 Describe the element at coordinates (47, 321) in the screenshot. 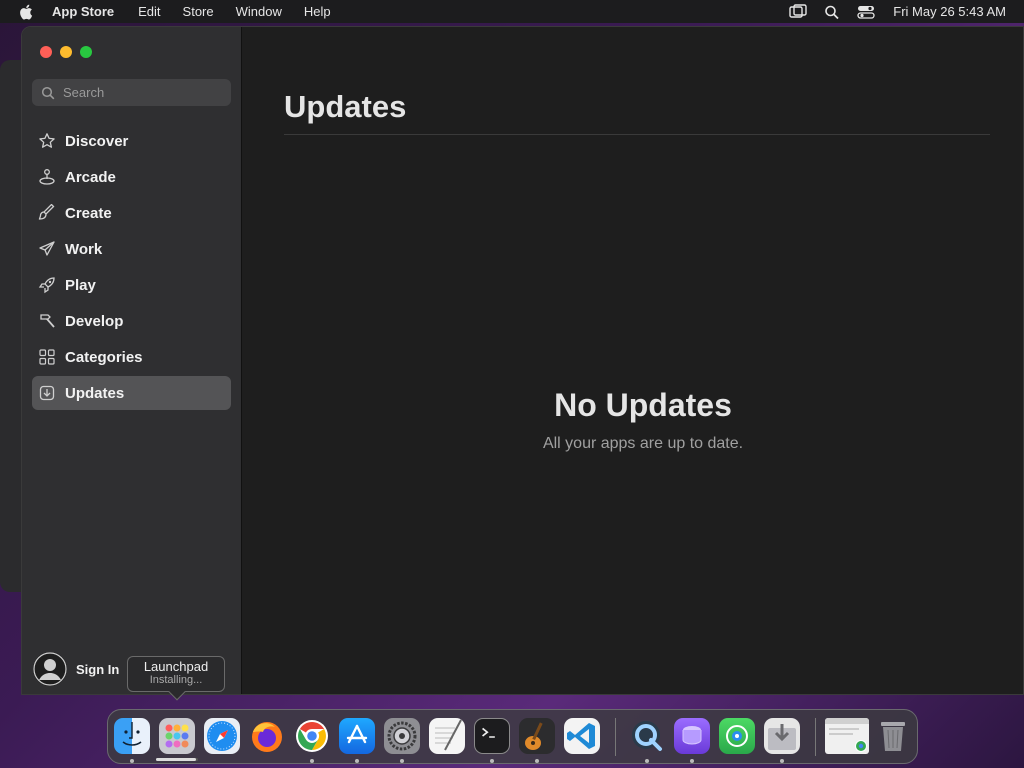

I see `hammer-icon` at that location.